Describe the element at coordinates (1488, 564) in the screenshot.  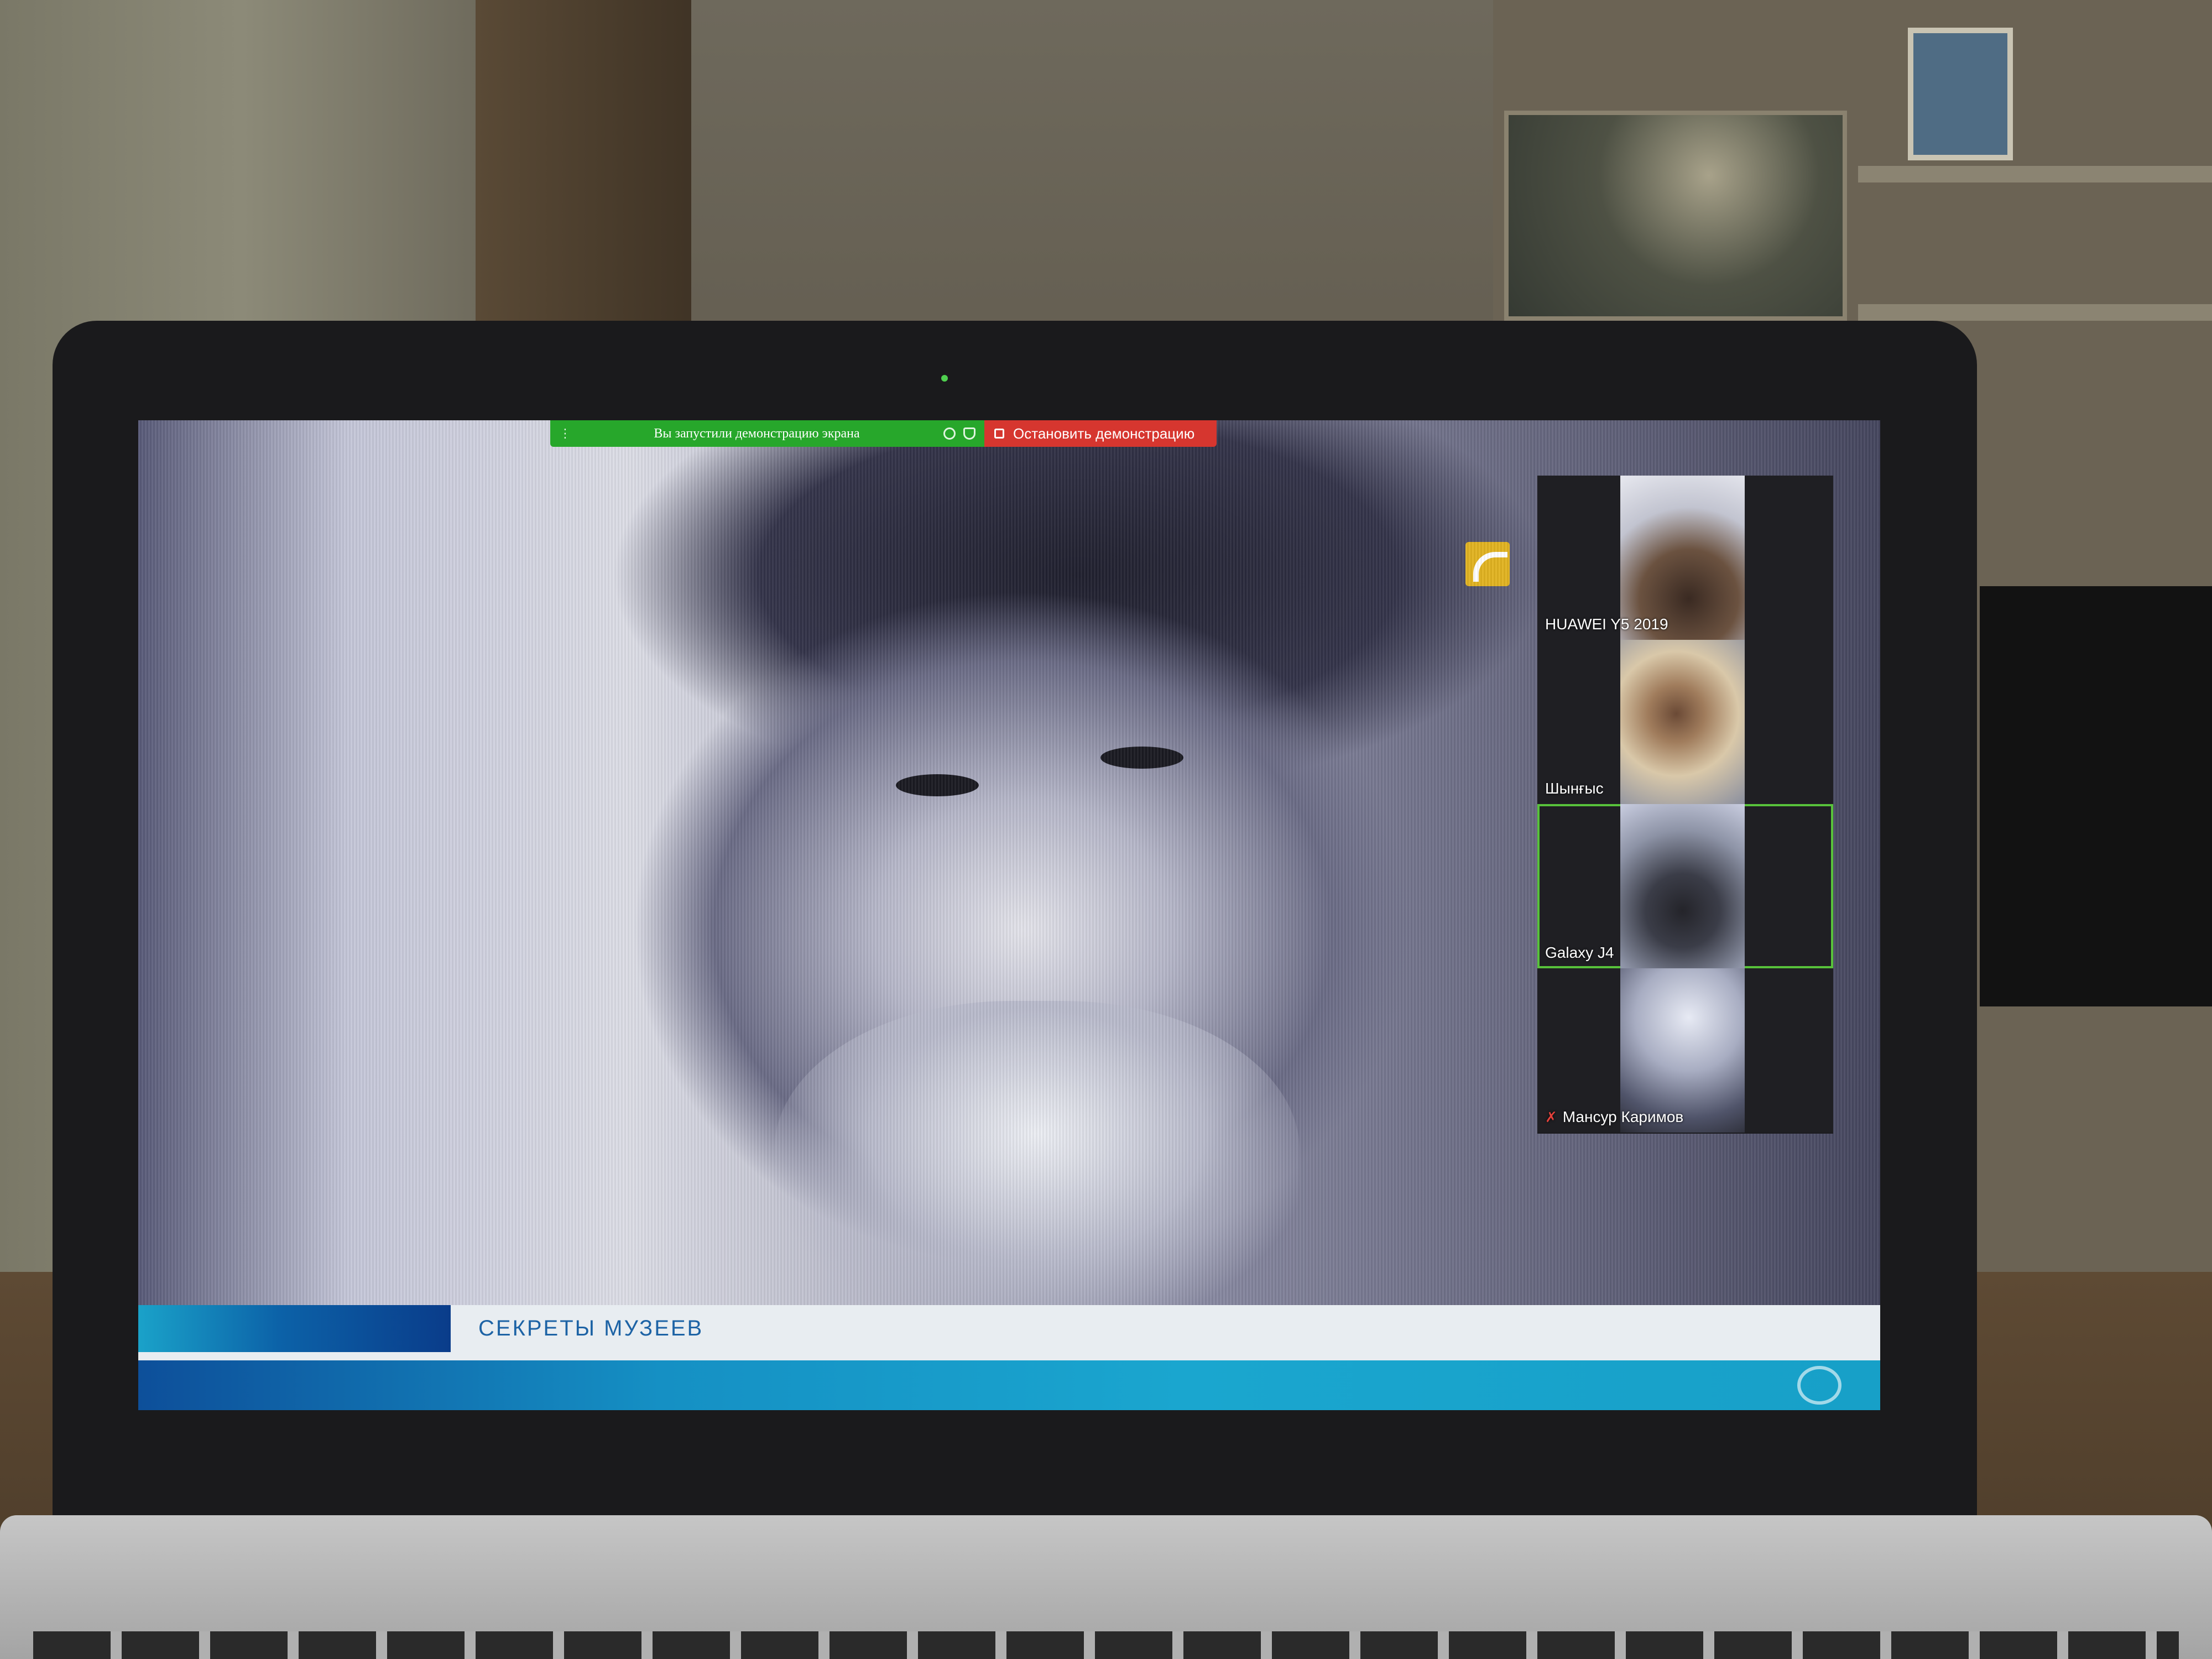
I see `channel-logo-icon` at that location.